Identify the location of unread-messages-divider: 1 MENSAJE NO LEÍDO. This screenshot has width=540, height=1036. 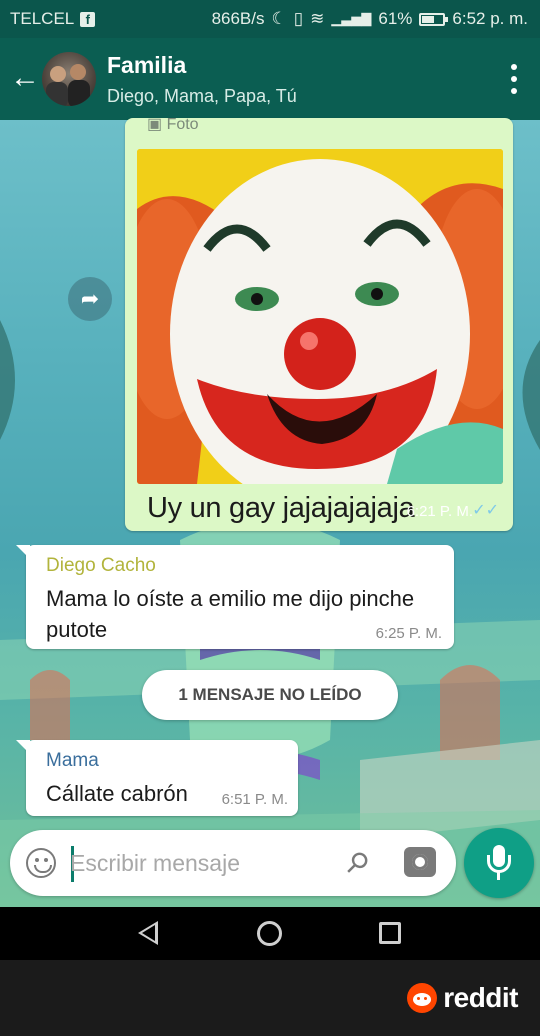
(270, 695).